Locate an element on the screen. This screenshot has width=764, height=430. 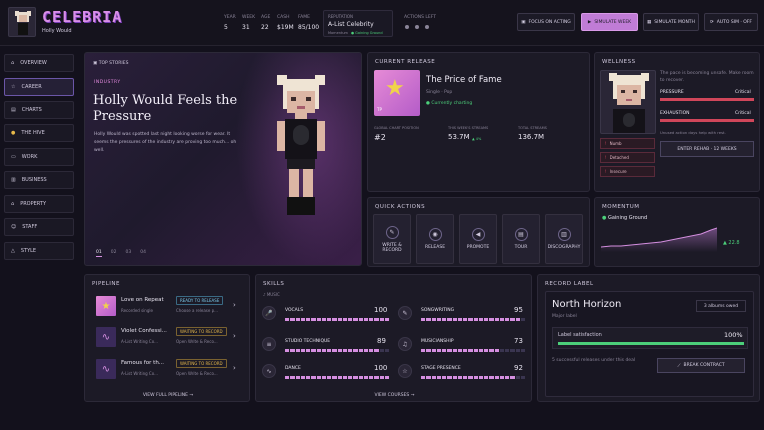
release-cover: ★ TP is located at coordinates (397, 93).